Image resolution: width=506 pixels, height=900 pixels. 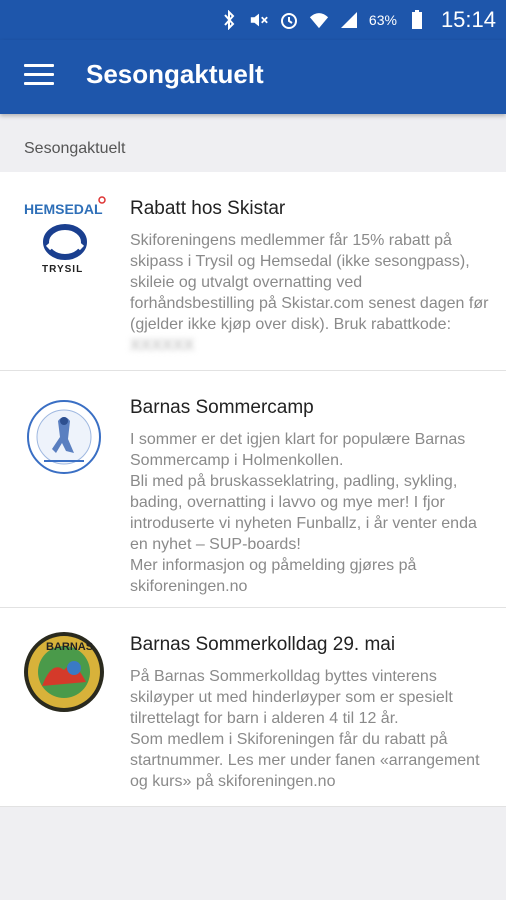 What do you see at coordinates (382, 20) in the screenshot?
I see `battery-percent: 63%` at bounding box center [382, 20].